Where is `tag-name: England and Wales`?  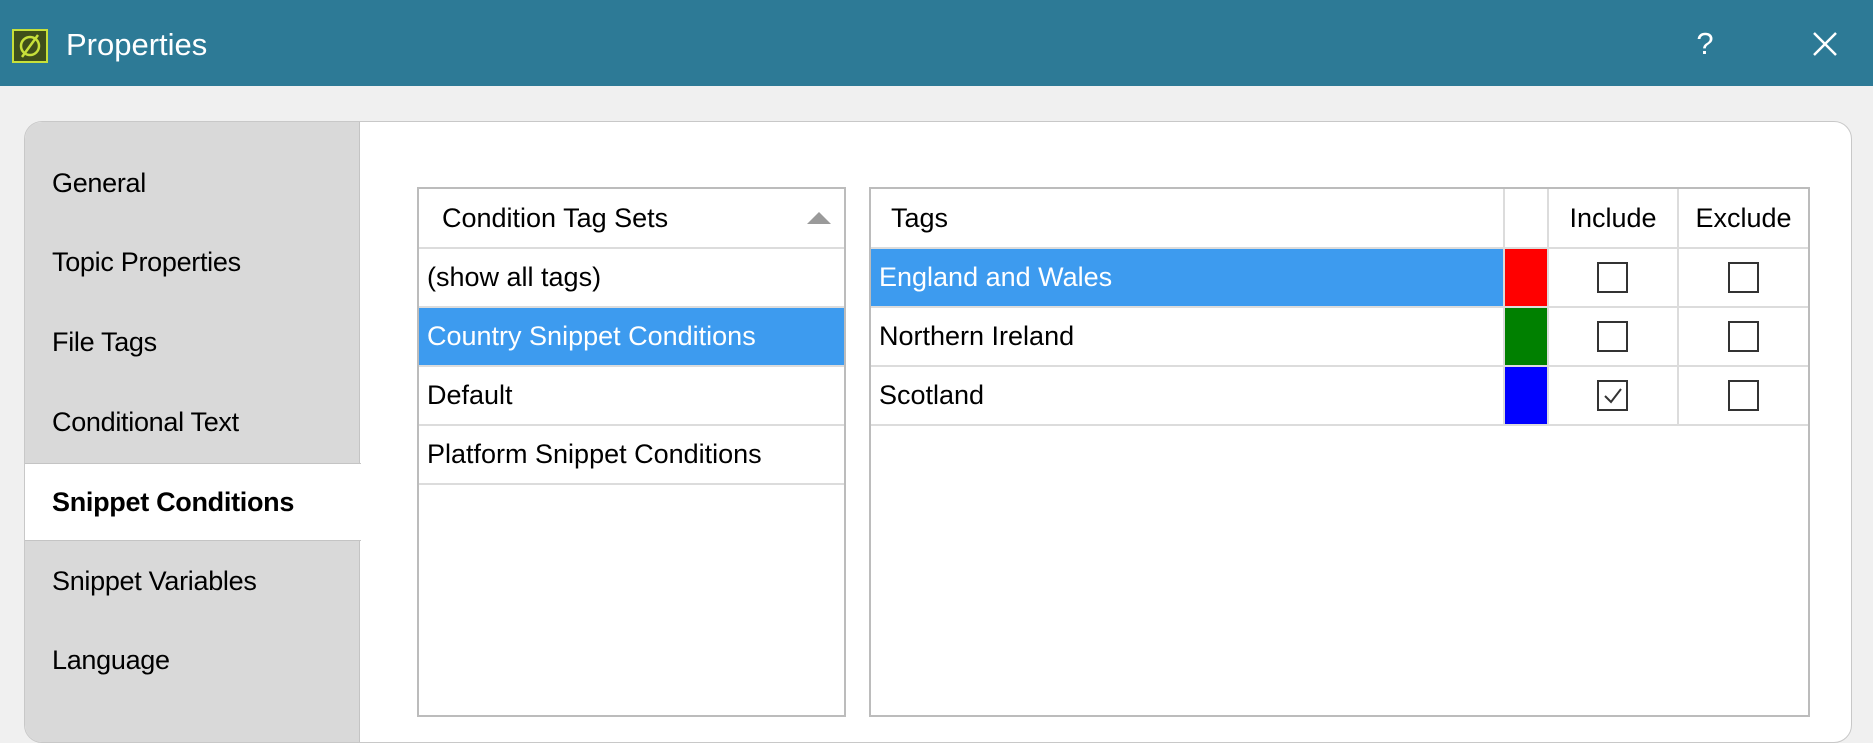
tag-name: England and Wales is located at coordinates (1187, 277).